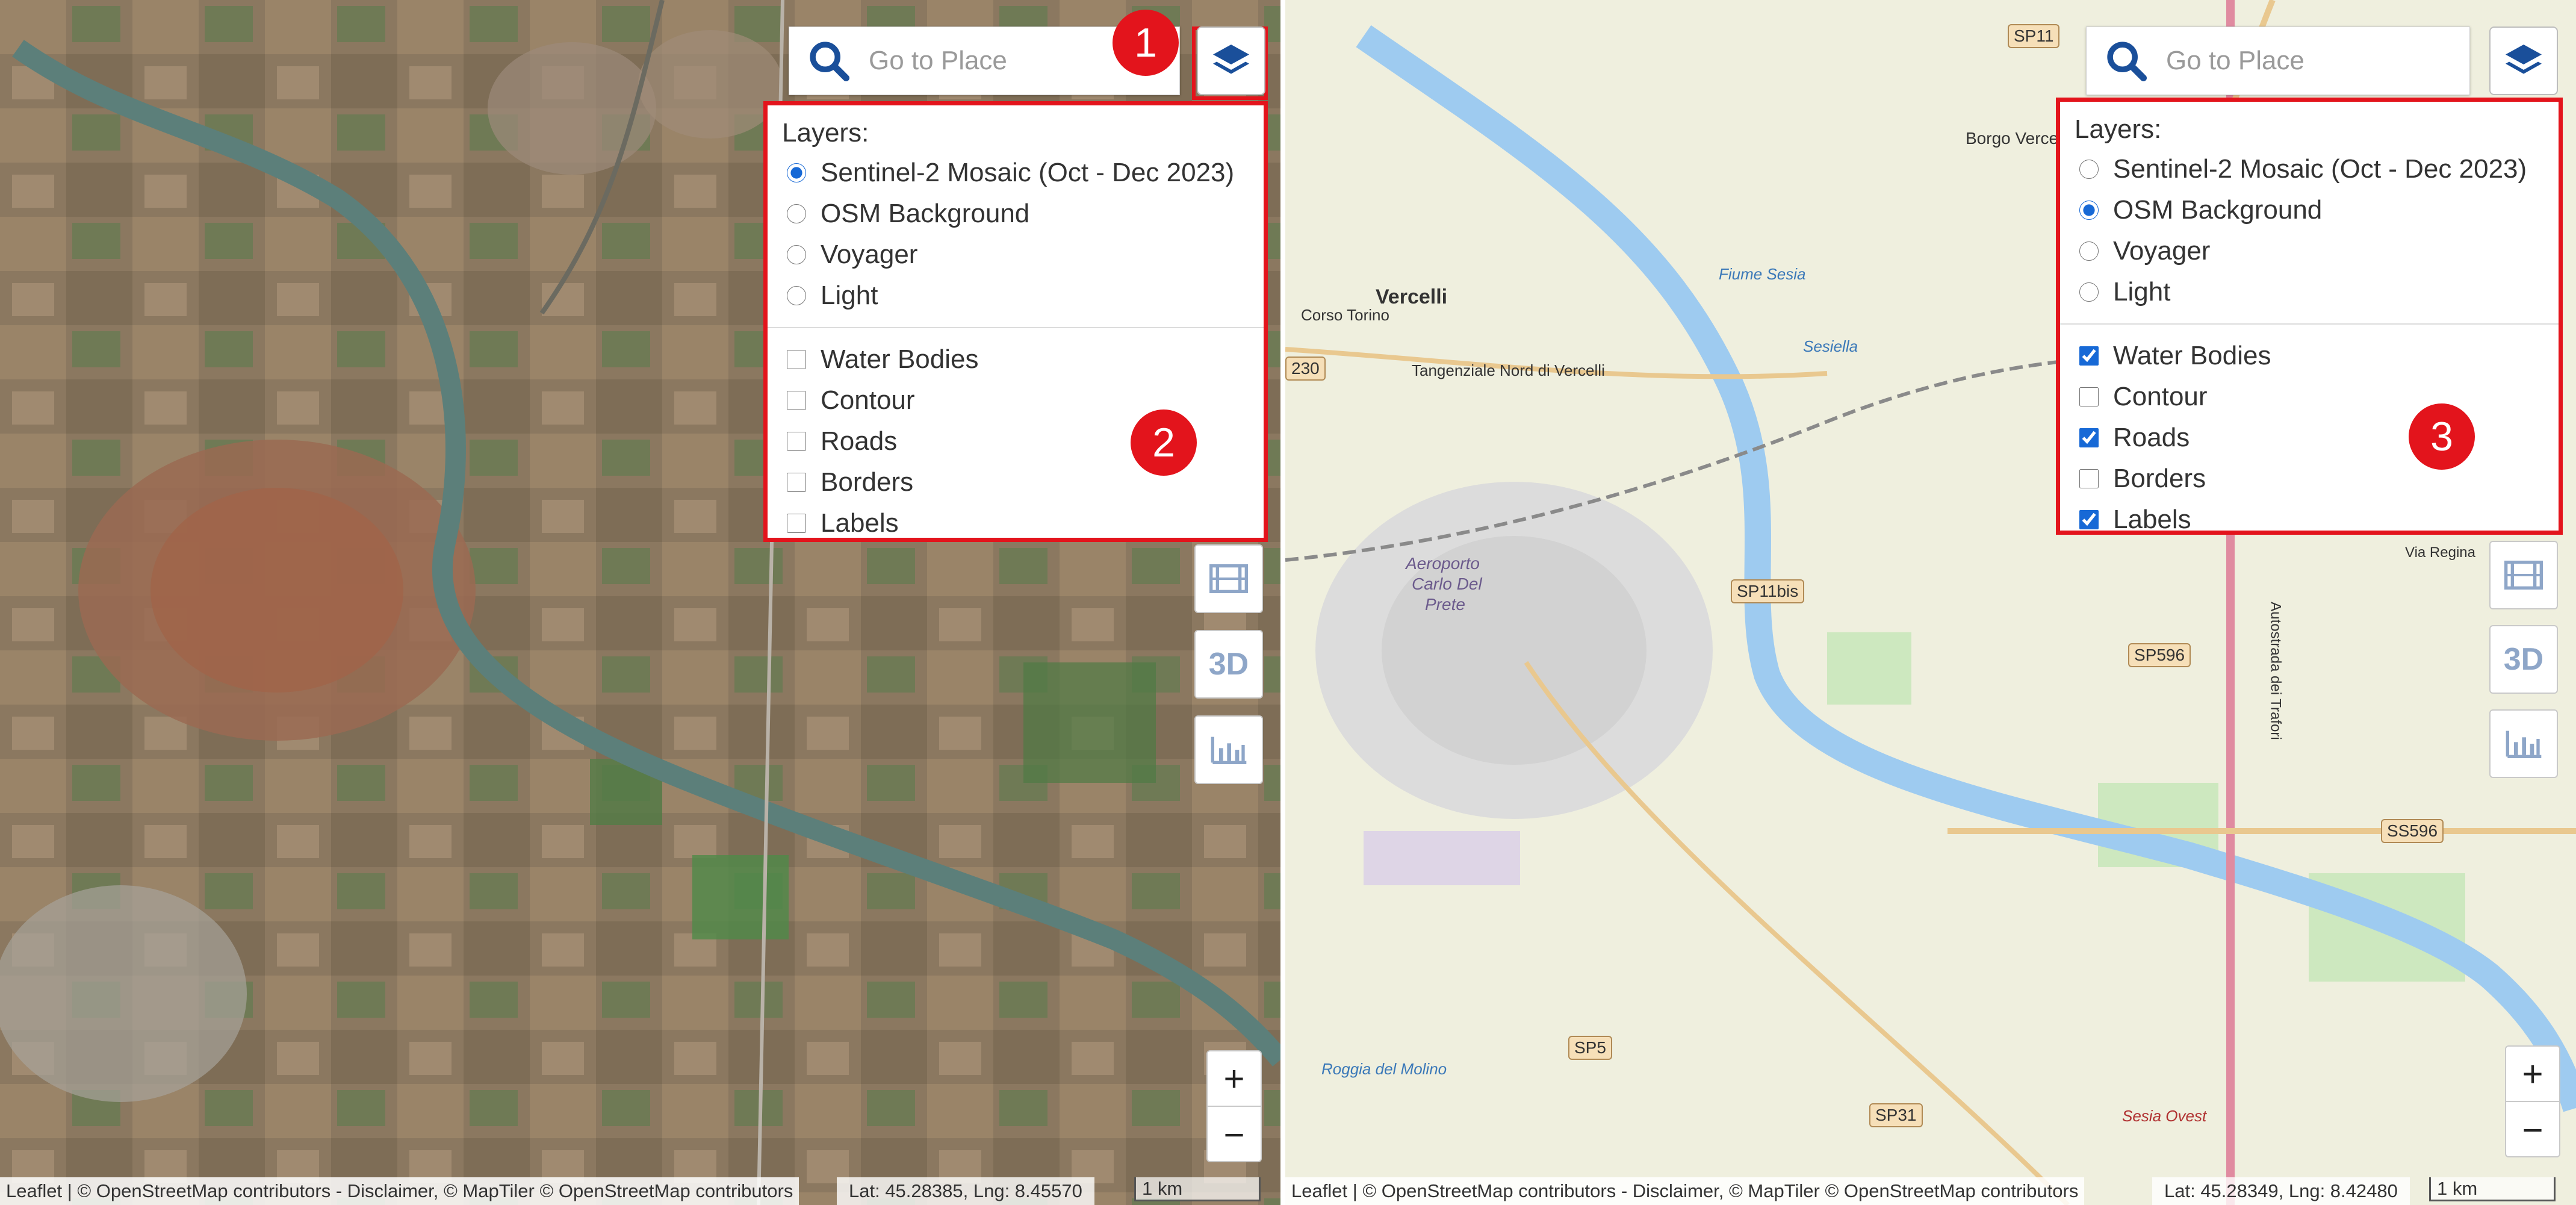  I want to click on scale-bar: 1 km, so click(1197, 1189).